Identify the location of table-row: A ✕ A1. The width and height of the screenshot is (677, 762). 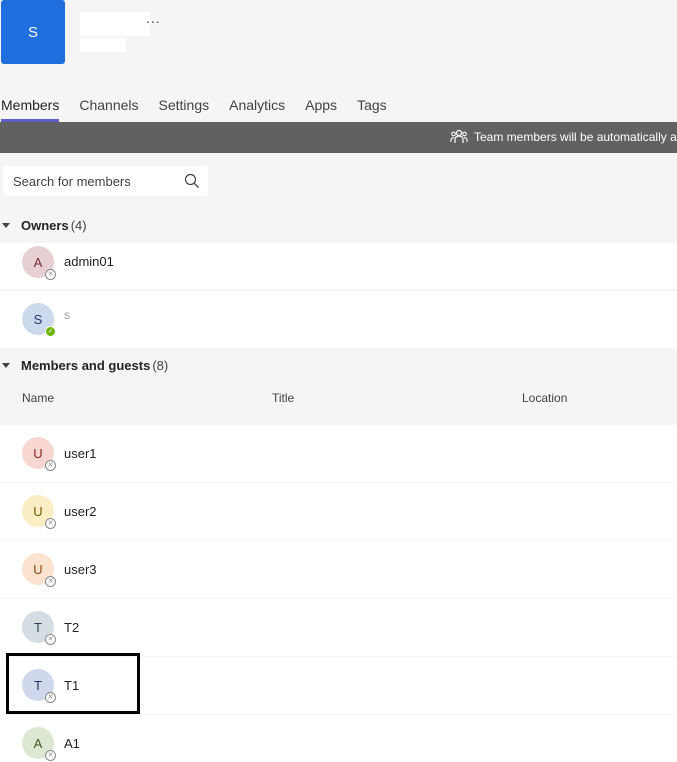
(338, 738).